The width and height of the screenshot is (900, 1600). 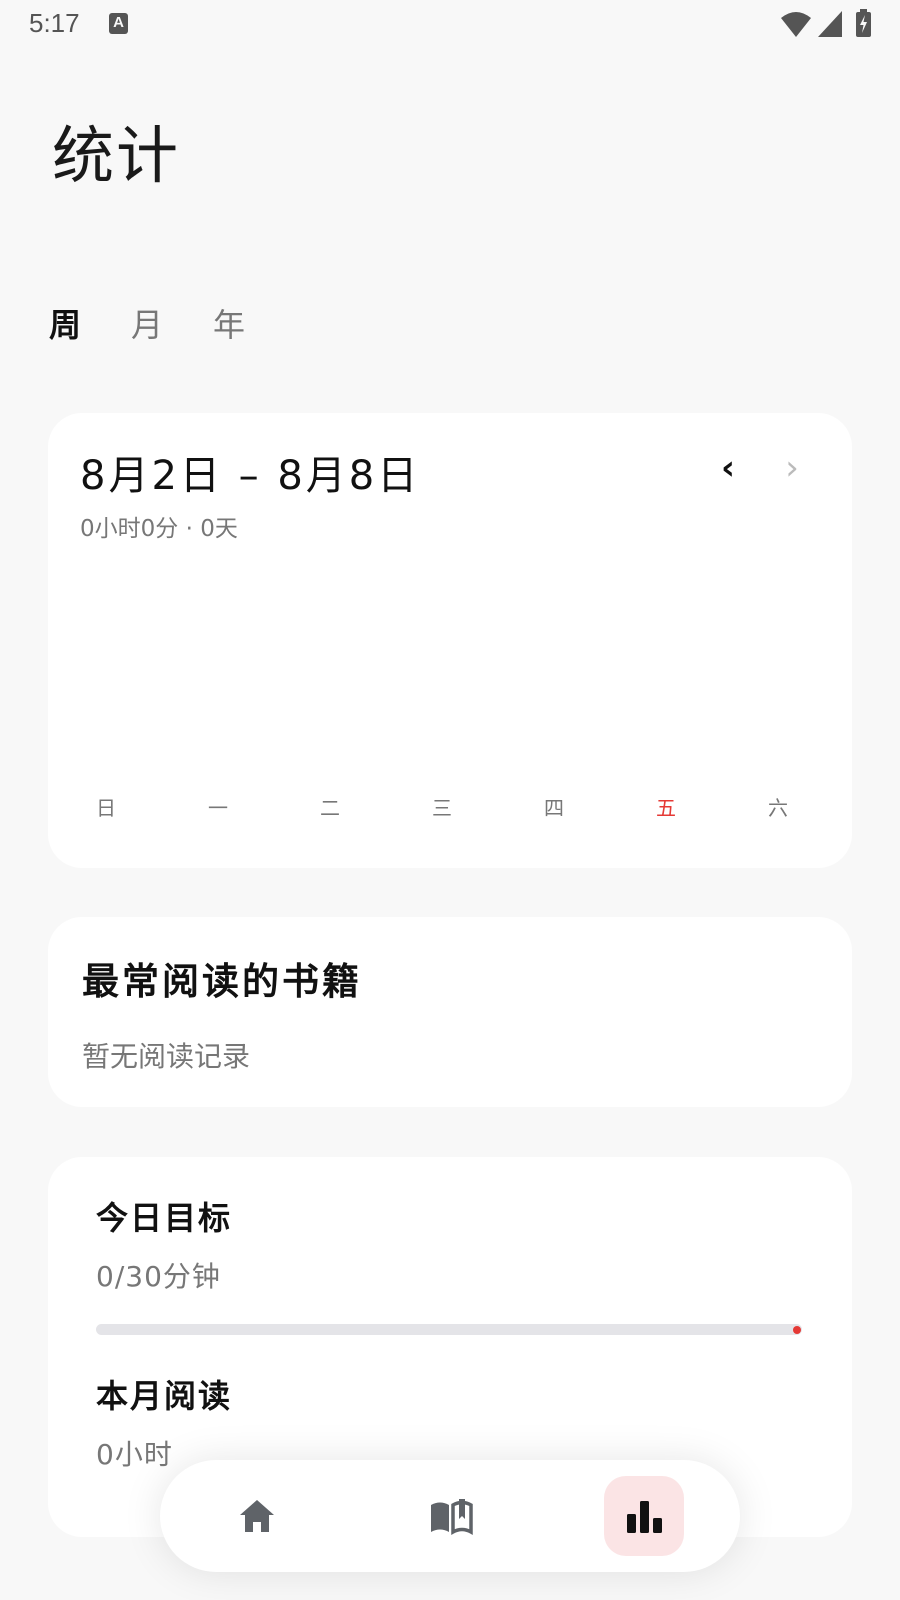 I want to click on status-bar: 5:17 A, so click(x=450, y=24).